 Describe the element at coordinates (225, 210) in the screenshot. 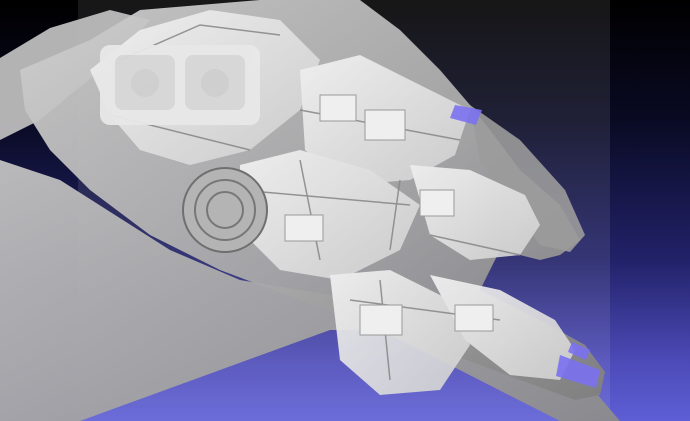

I see `round-hatch` at that location.